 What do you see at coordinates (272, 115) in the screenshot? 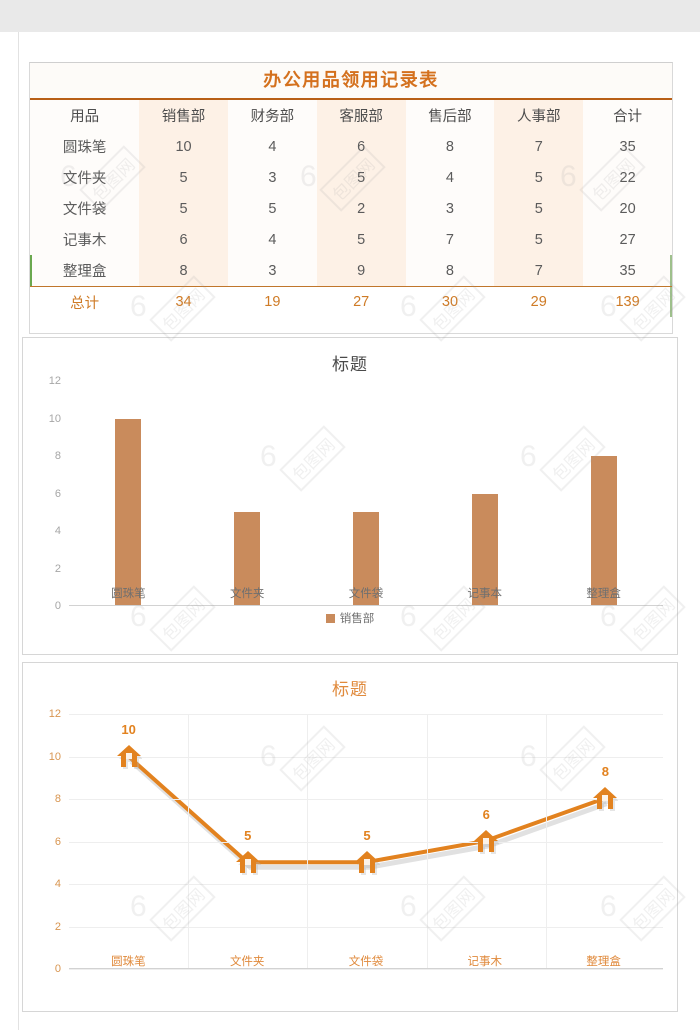
I see `table-header-cell: 财务部` at bounding box center [272, 115].